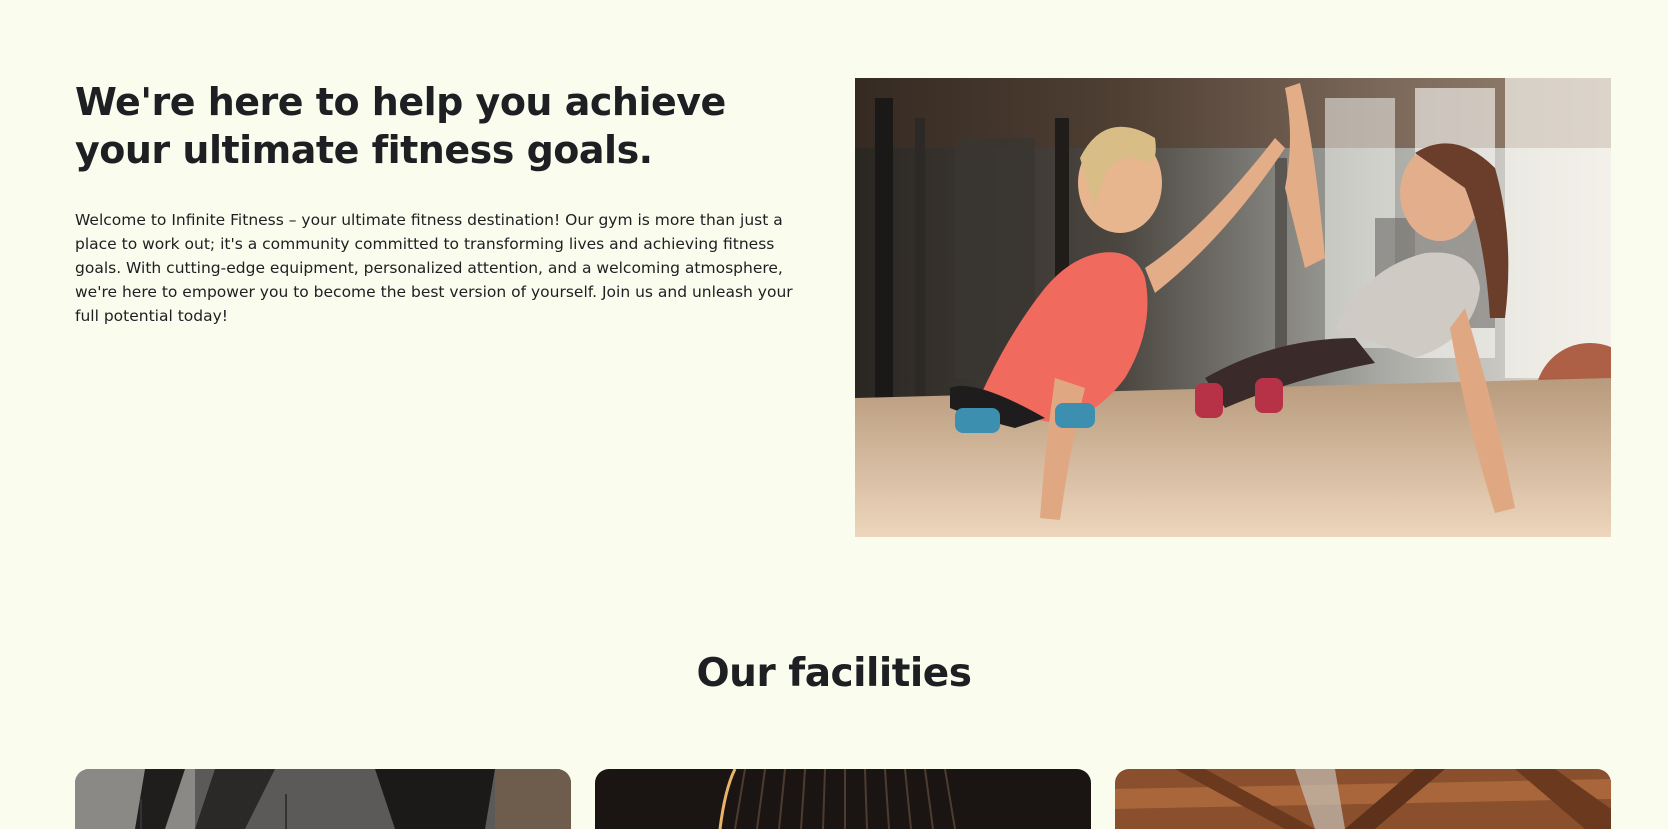 Image resolution: width=1668 pixels, height=829 pixels. I want to click on facilities-heading: Our facilities, so click(834, 673).